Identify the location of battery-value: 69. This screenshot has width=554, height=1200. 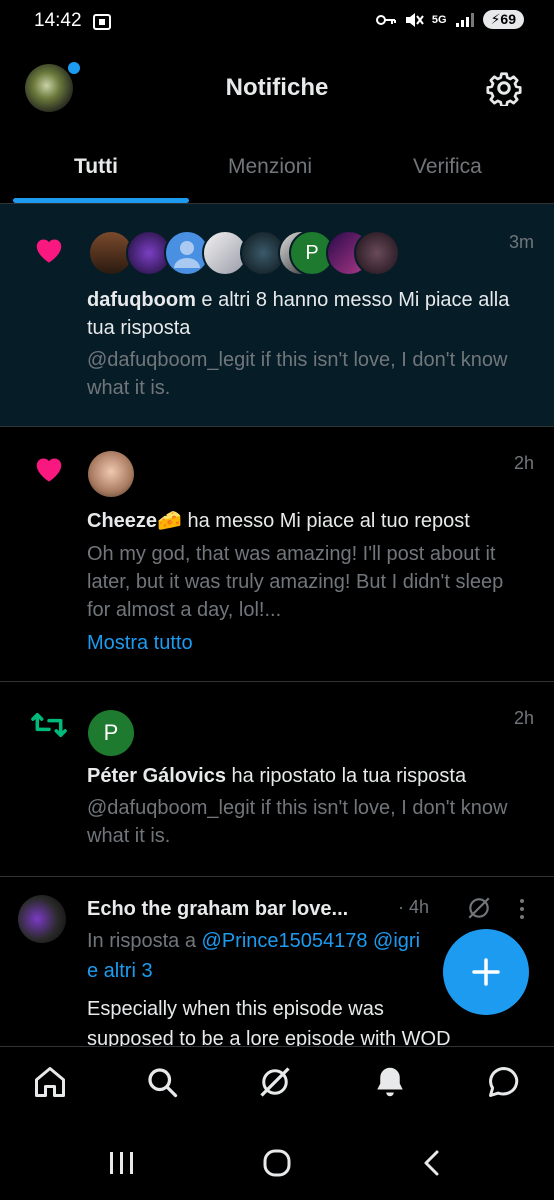
(508, 19).